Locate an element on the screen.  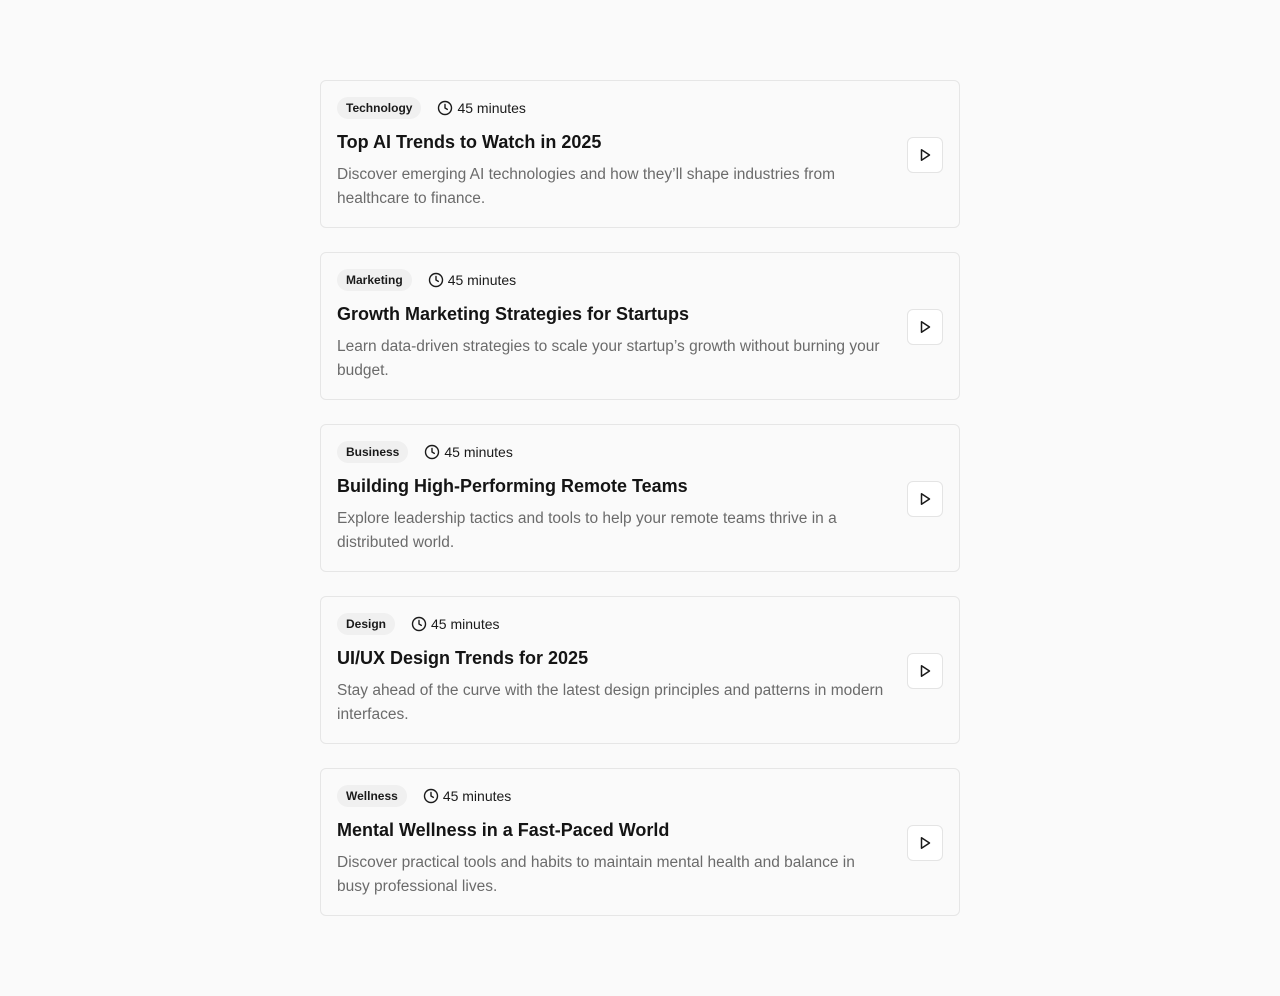
session-title: Top AI Trends to Watch in 2025 is located at coordinates (640, 142).